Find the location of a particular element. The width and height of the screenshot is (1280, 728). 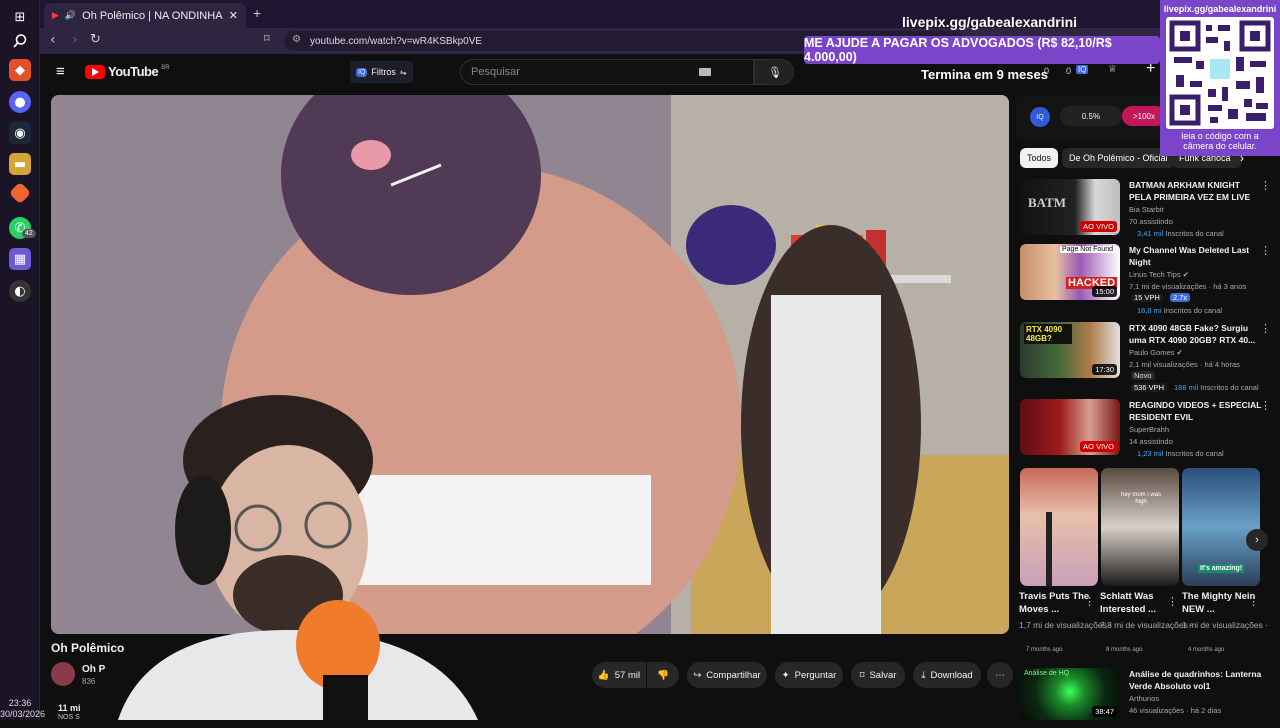

short-thumbnail: It's amazing! is located at coordinates (1221, 527).